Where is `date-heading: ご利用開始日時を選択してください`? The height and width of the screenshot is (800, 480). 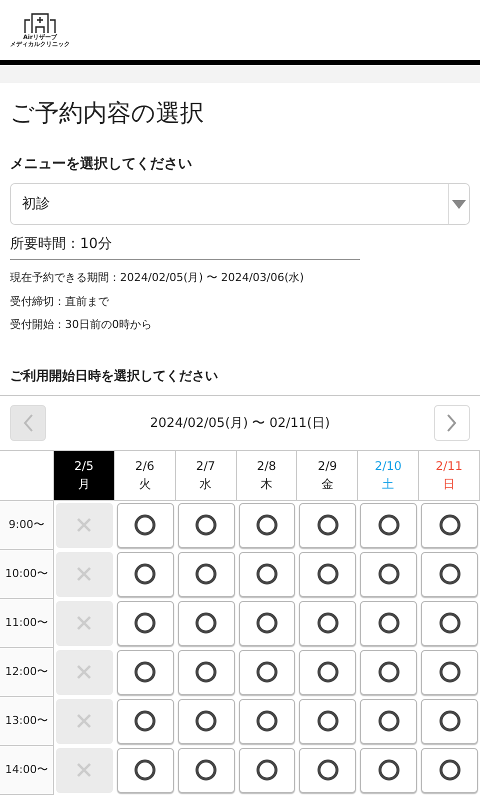
date-heading: ご利用開始日時を選択してください is located at coordinates (114, 377).